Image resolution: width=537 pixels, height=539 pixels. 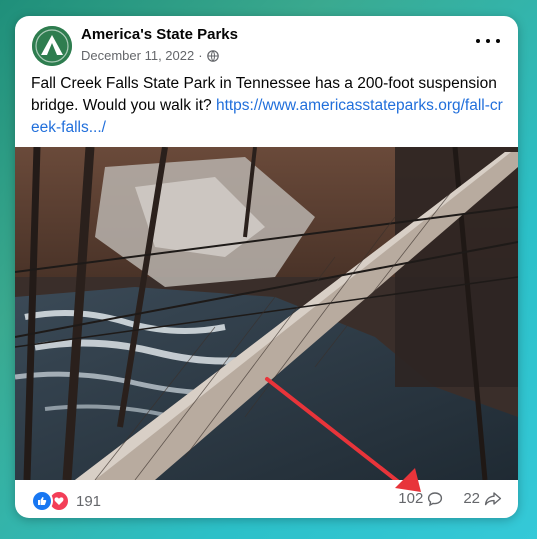 What do you see at coordinates (89, 501) in the screenshot?
I see `reaction-count: 191` at bounding box center [89, 501].